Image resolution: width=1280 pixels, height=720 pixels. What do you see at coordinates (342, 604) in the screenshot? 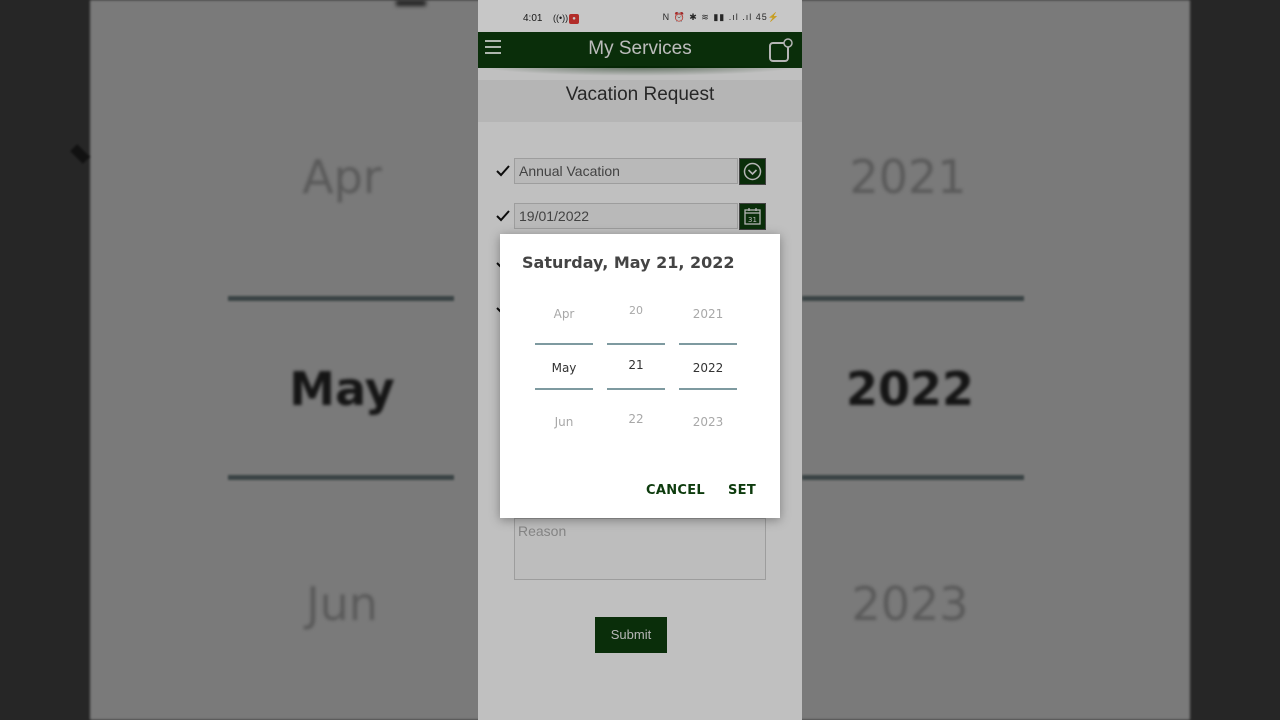
I see `background-month-next: Jun` at bounding box center [342, 604].